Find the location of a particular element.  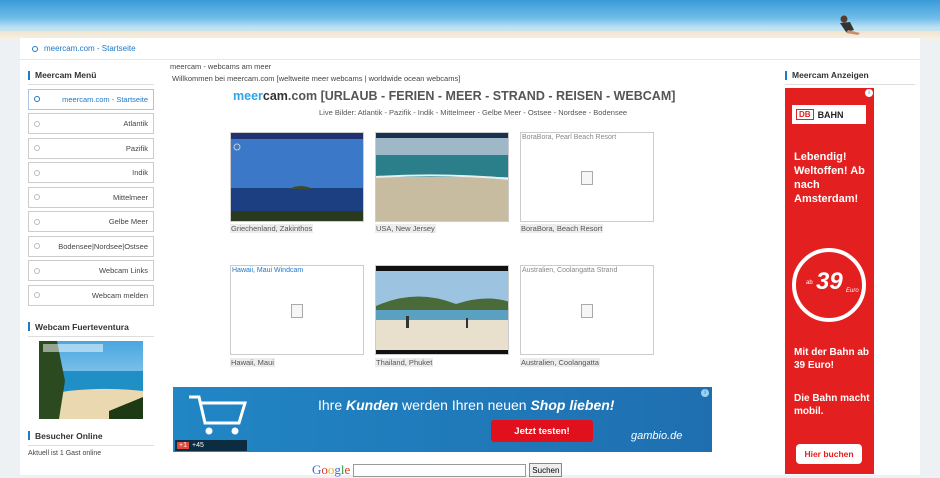

visitors-title-text: Besucher Online is located at coordinates (69, 435).